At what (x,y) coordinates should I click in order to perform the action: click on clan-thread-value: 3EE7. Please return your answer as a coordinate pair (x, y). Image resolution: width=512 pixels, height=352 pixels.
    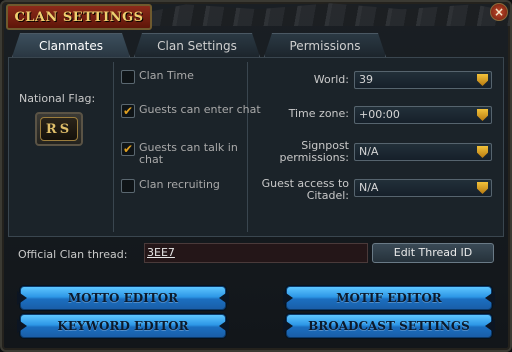
    Looking at the image, I should click on (161, 252).